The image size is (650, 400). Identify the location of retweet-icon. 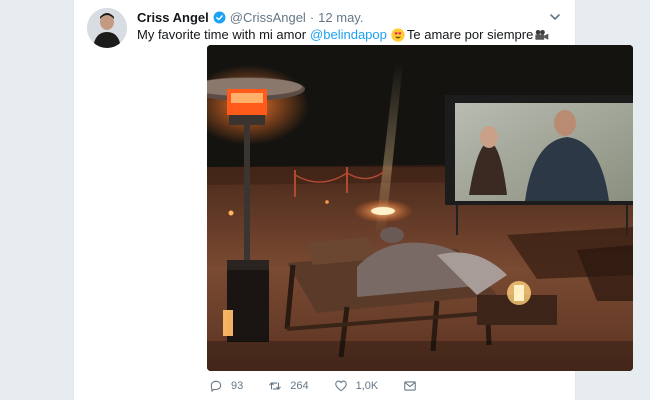
(275, 386).